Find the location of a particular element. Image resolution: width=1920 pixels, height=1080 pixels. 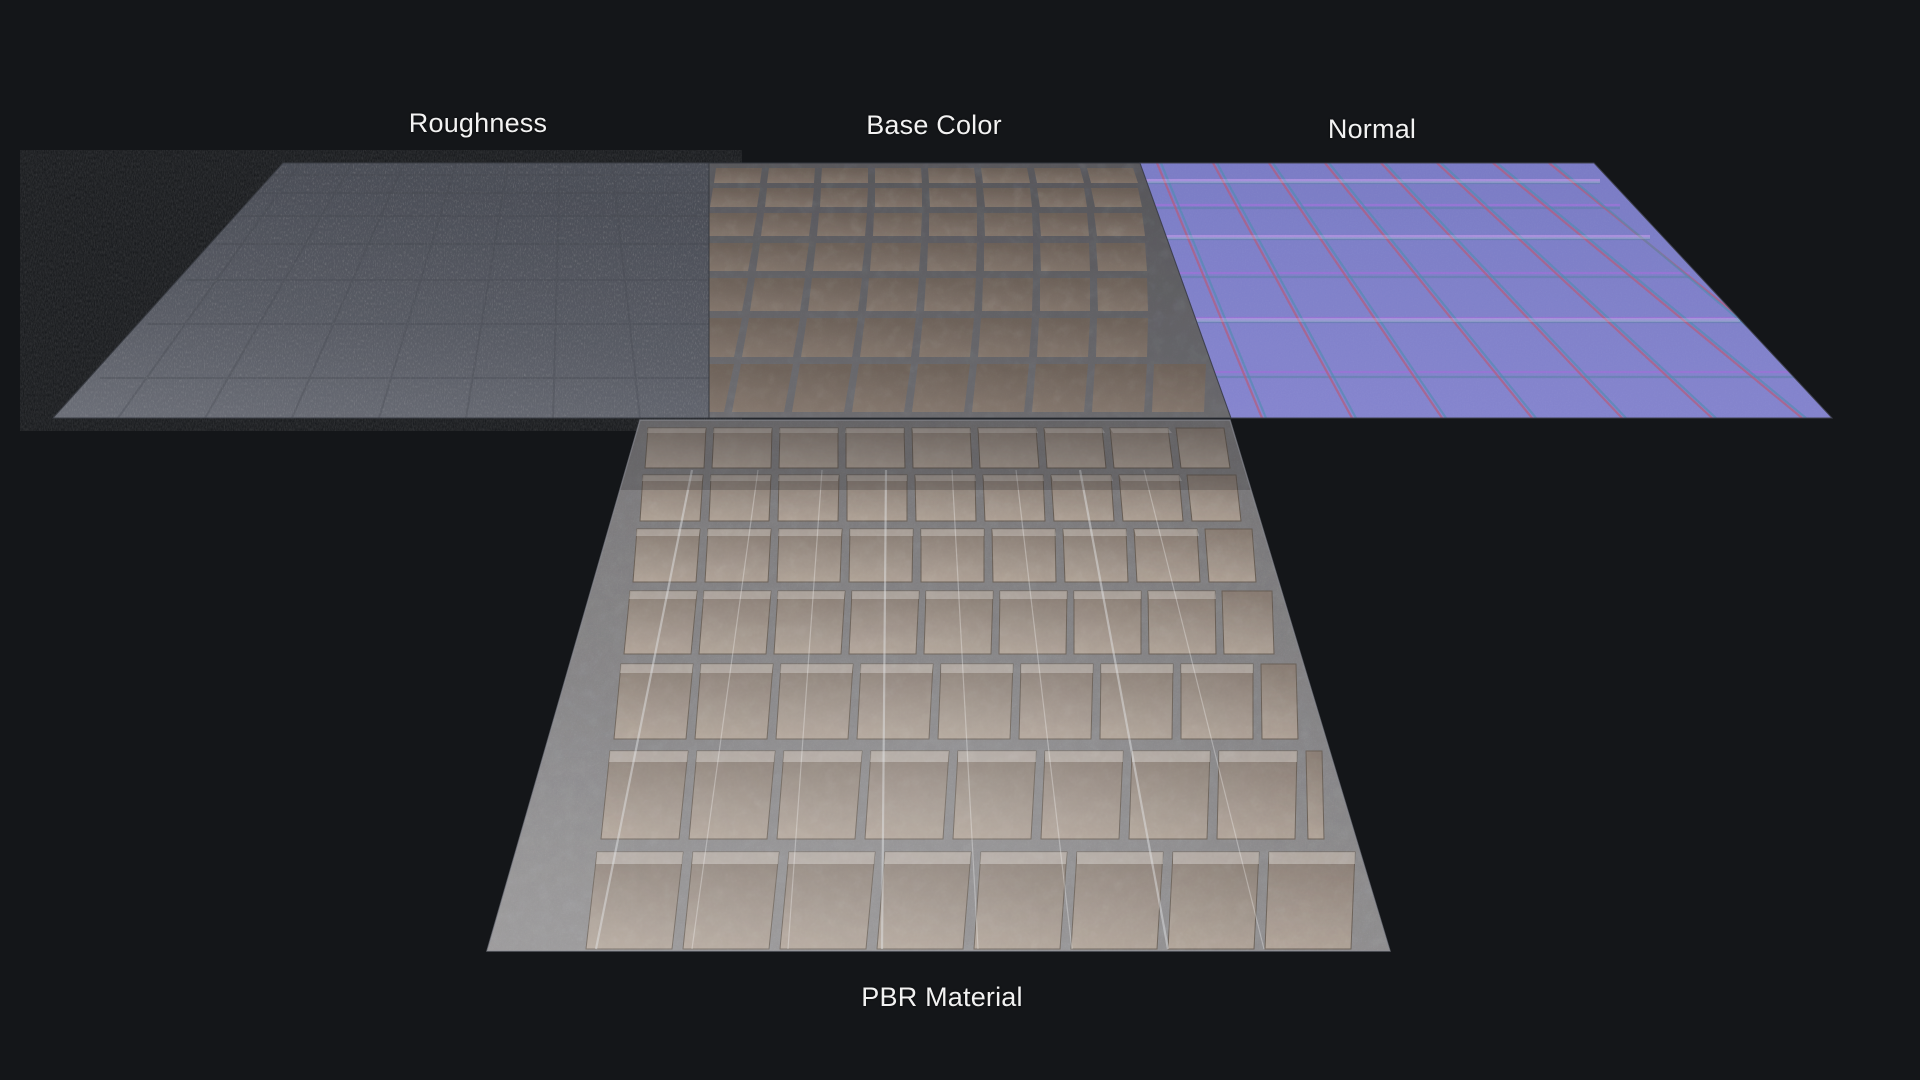

label-normal: Normal is located at coordinates (1372, 129).